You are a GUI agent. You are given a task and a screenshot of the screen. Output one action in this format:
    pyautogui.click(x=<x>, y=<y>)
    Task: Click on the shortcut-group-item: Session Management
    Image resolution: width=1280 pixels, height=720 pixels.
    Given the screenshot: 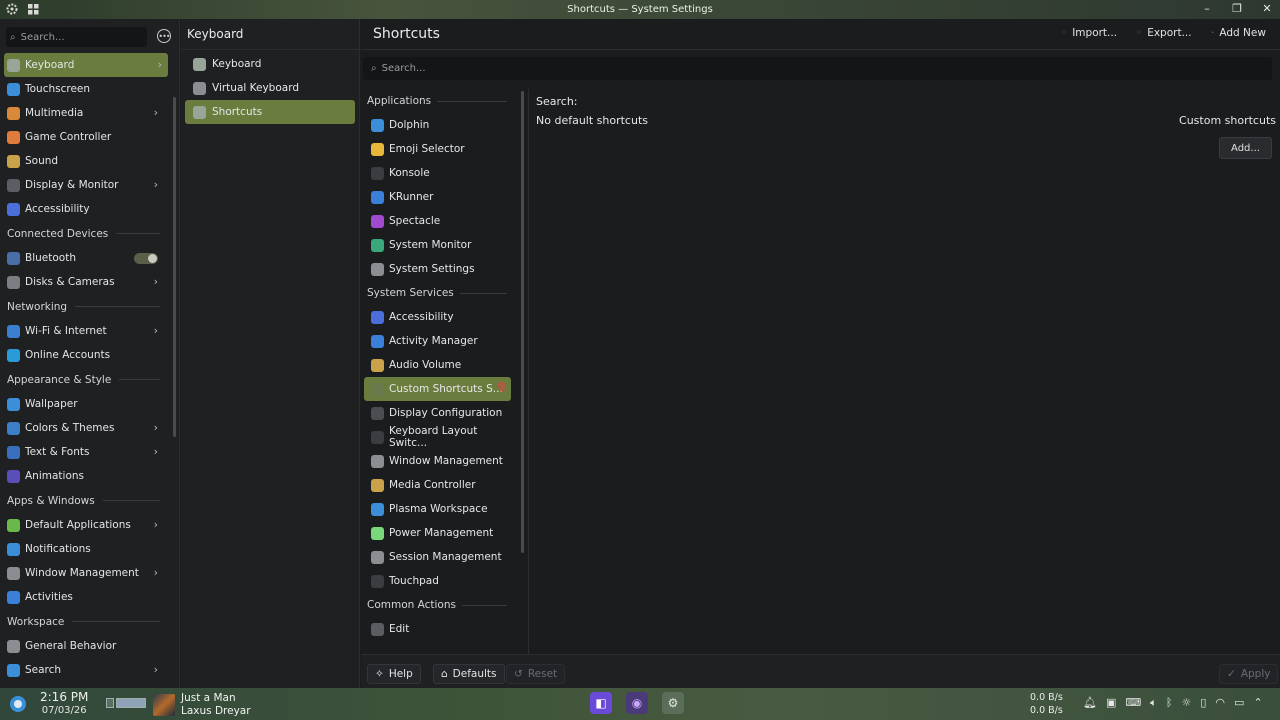 What is the action you would take?
    pyautogui.click(x=437, y=557)
    